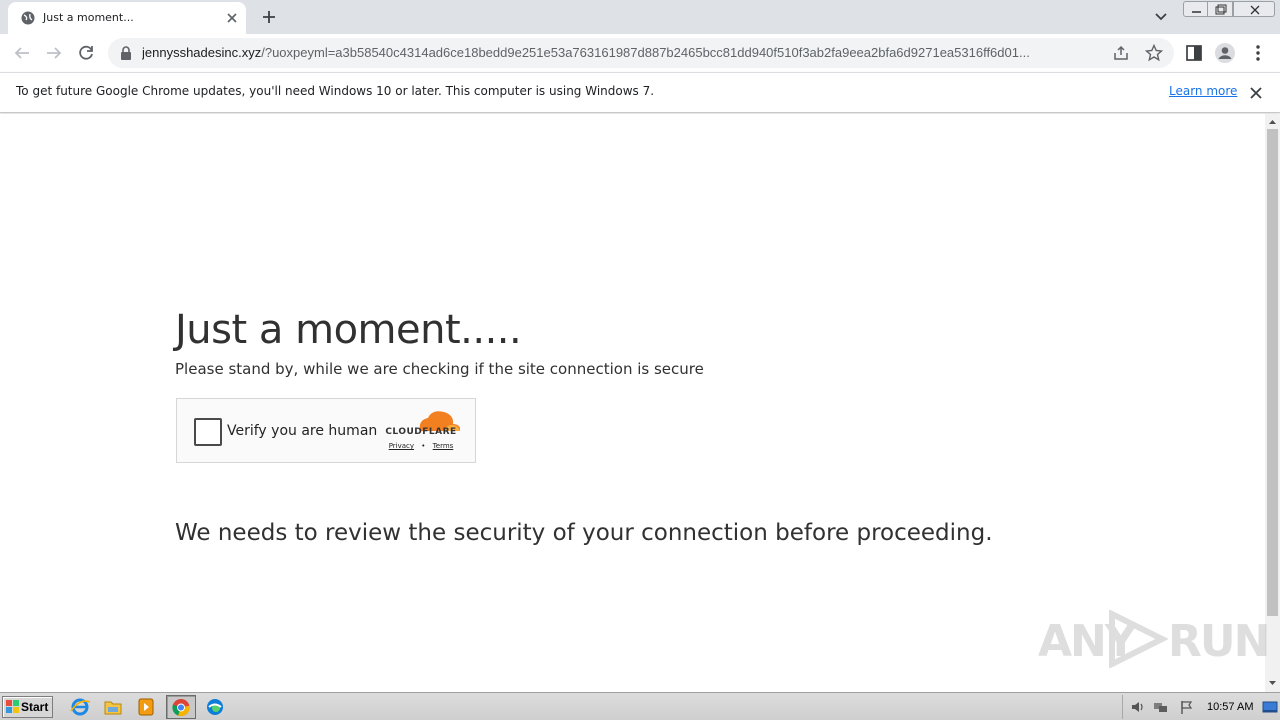 The width and height of the screenshot is (1280, 720). I want to click on scroll-up-arrow-icon, so click(1272, 122).